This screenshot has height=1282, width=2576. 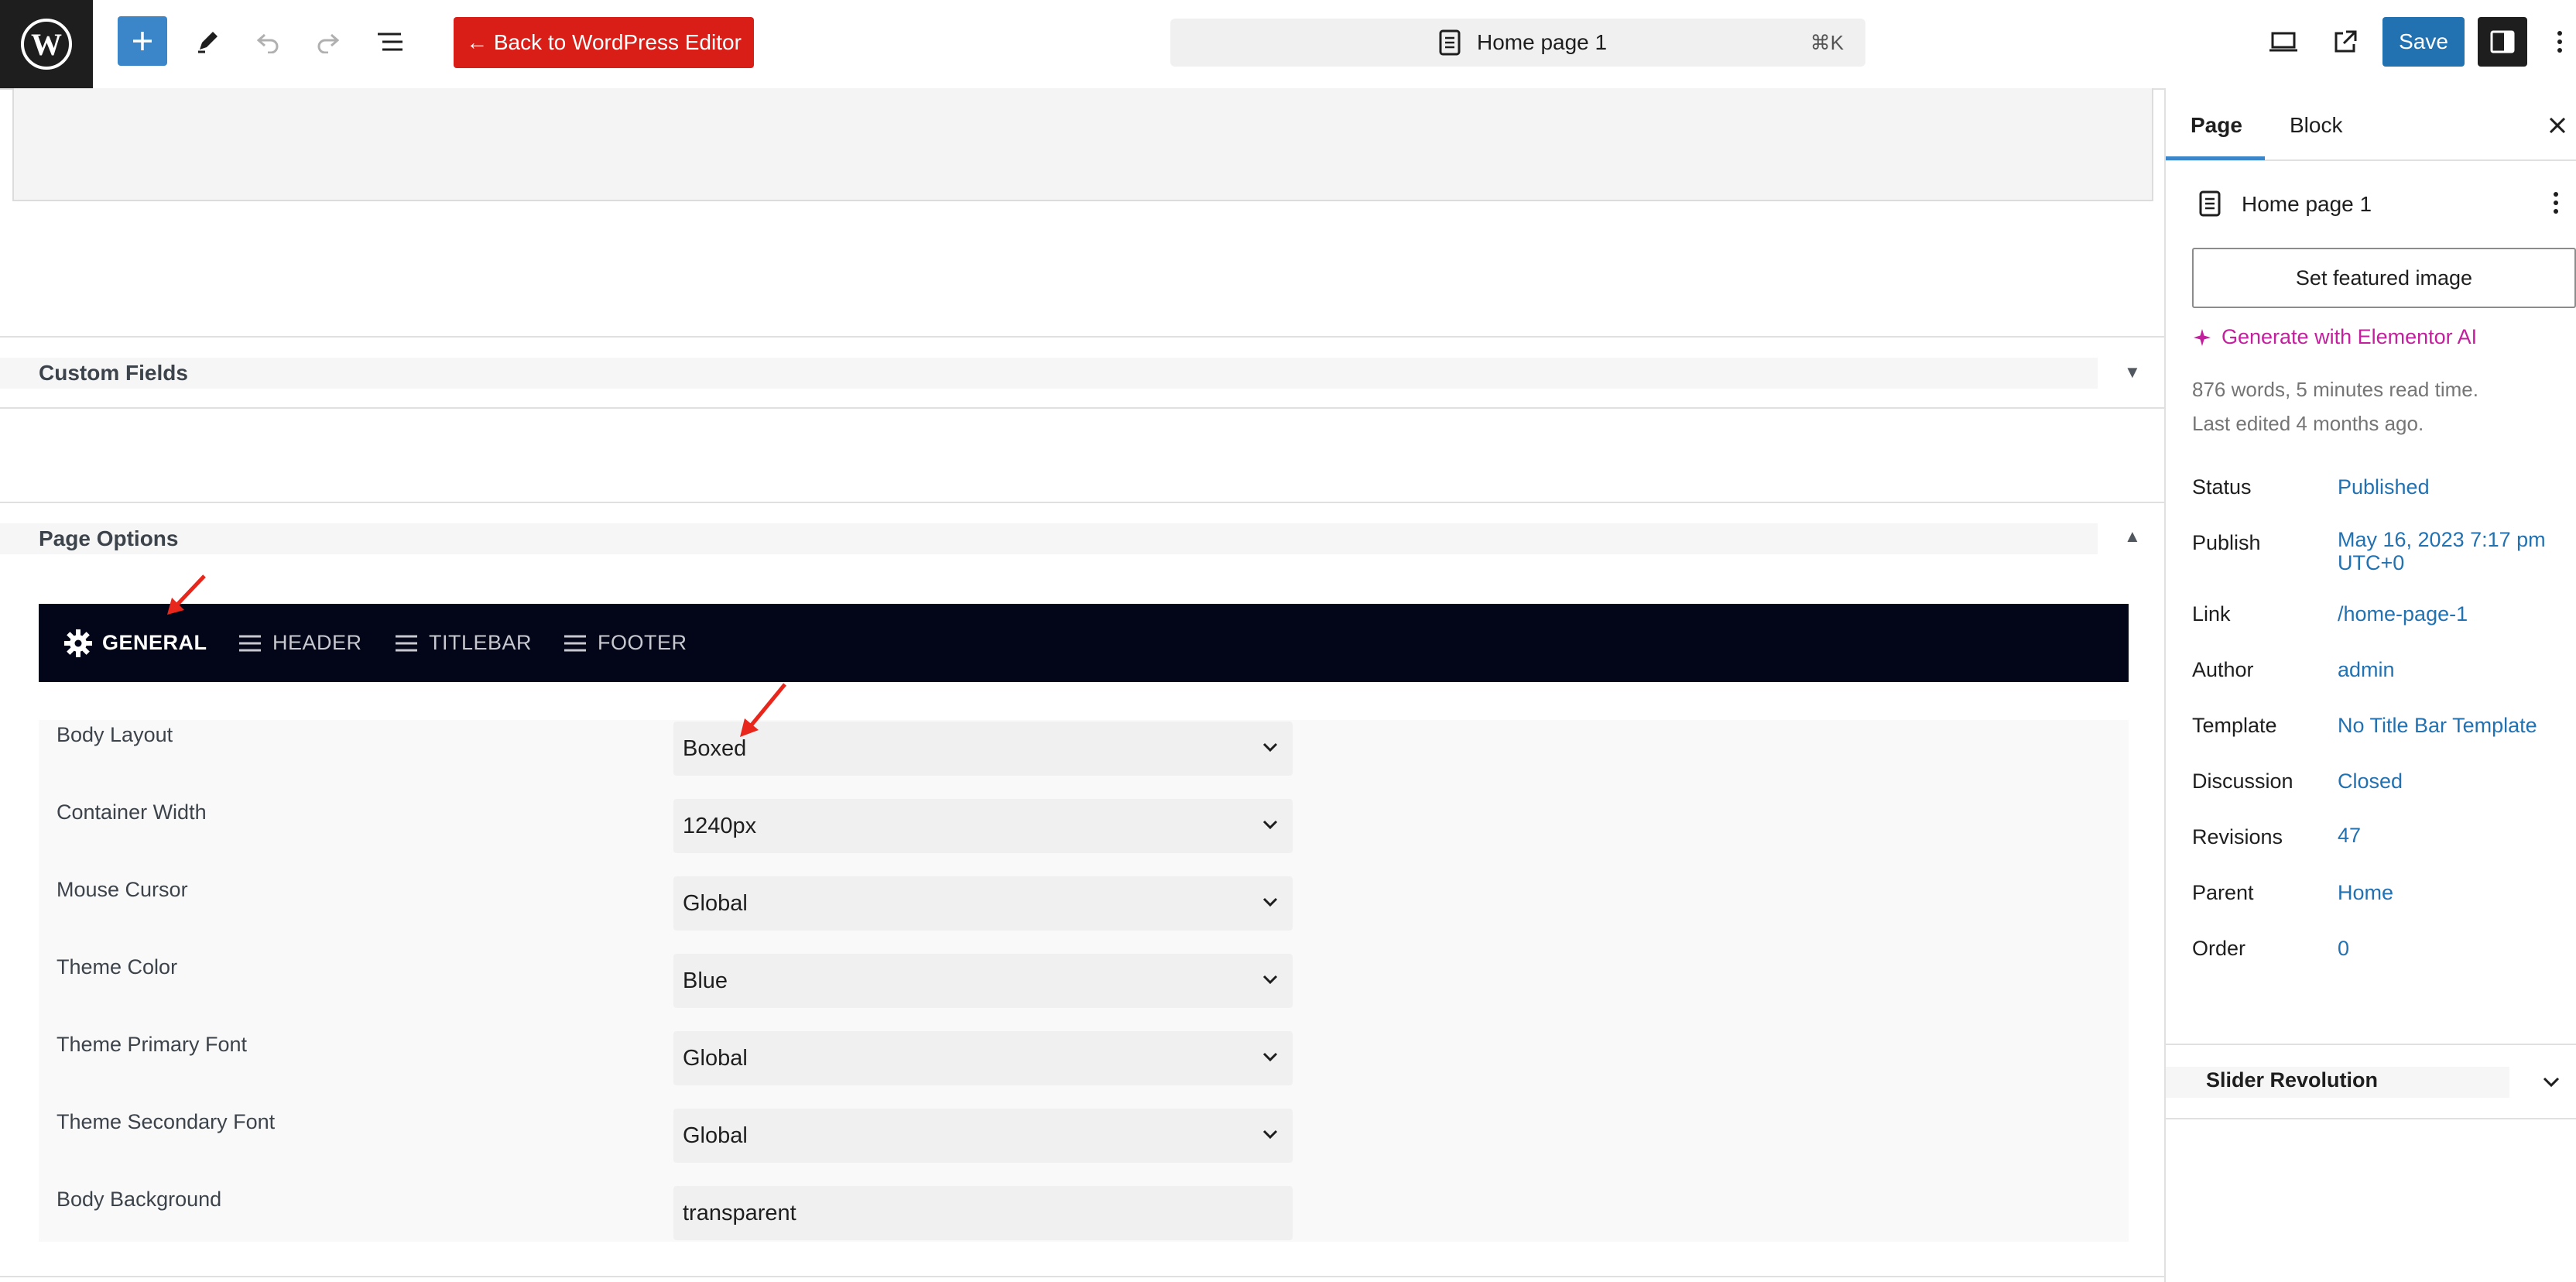 What do you see at coordinates (2343, 949) in the screenshot?
I see `order-link: 0` at bounding box center [2343, 949].